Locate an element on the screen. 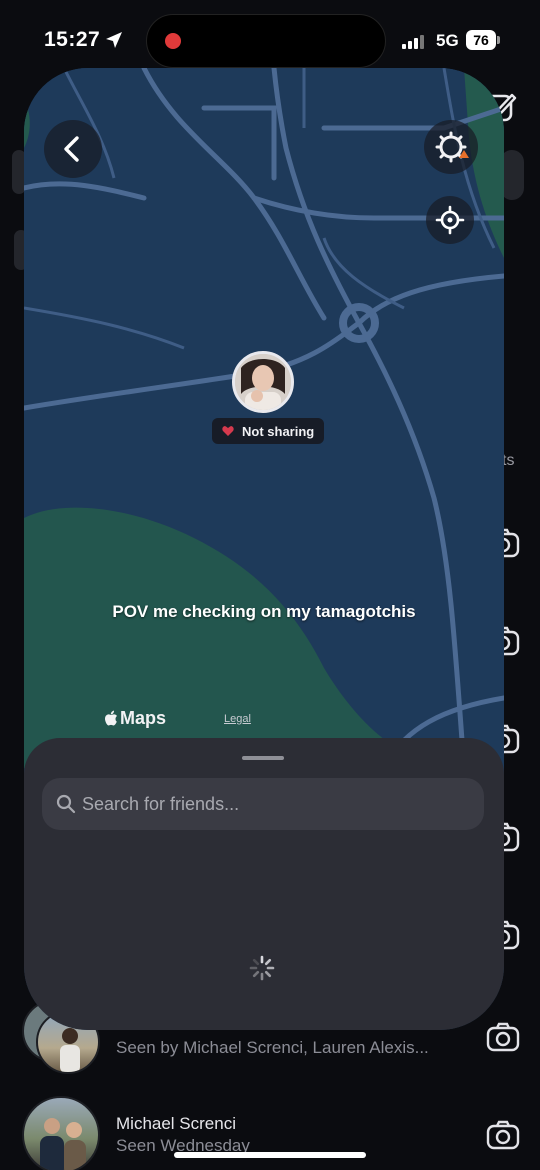 The width and height of the screenshot is (540, 1170). loading-spinner-icon is located at coordinates (262, 968).